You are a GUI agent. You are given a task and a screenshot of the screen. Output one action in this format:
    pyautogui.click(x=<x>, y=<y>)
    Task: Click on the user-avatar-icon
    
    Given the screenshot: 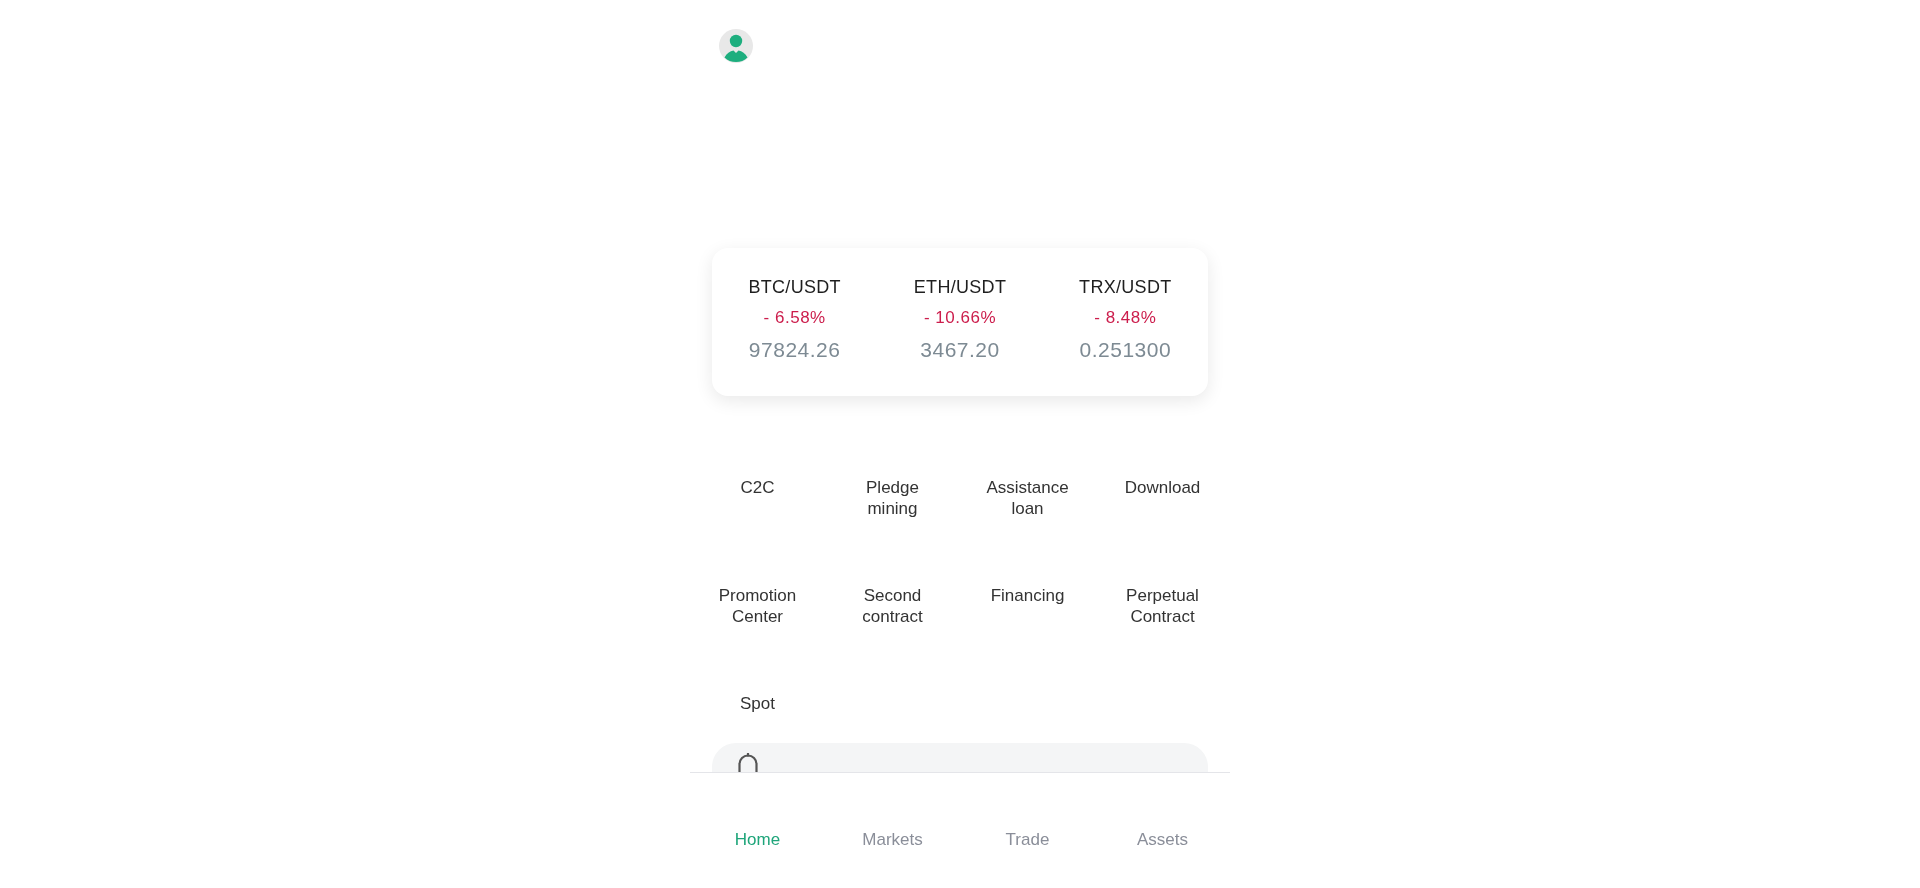 What is the action you would take?
    pyautogui.click(x=736, y=46)
    